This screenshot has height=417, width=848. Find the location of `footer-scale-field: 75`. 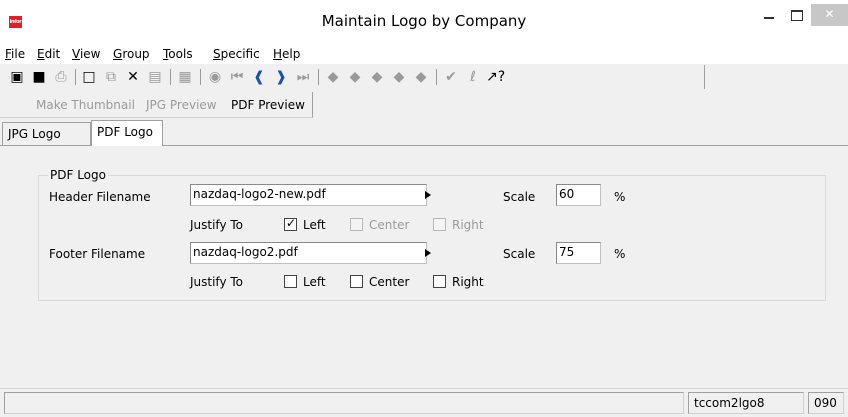

footer-scale-field: 75 is located at coordinates (578, 253).